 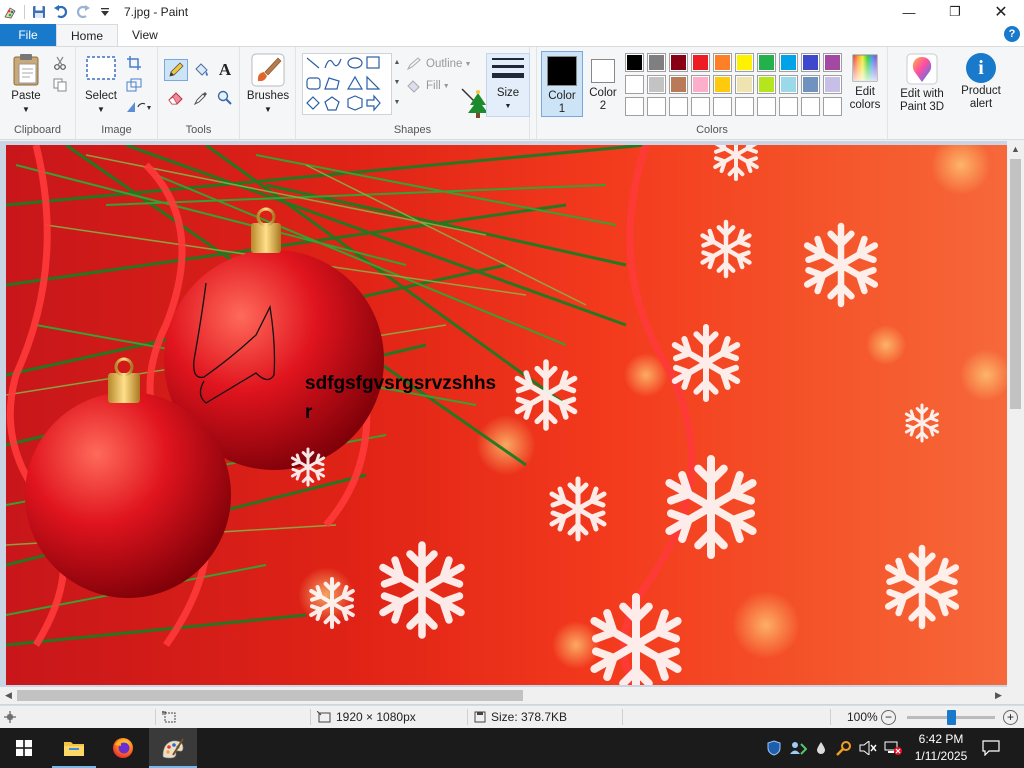 I want to click on scroll-right-icon: ▶, so click(x=998, y=695).